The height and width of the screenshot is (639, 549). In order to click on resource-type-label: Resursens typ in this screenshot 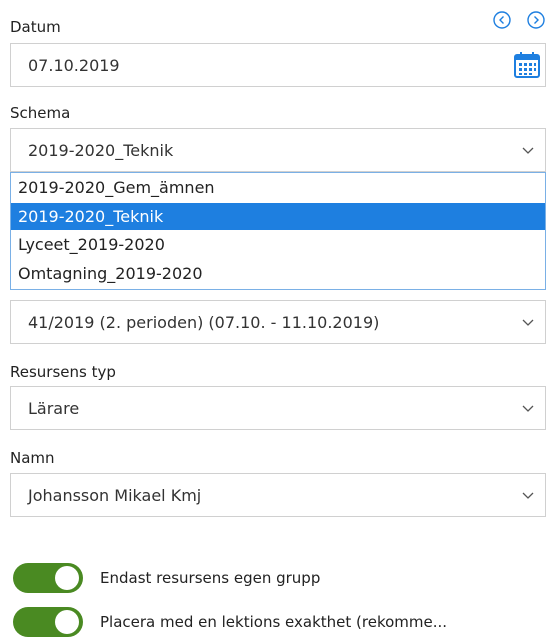, I will do `click(63, 372)`.